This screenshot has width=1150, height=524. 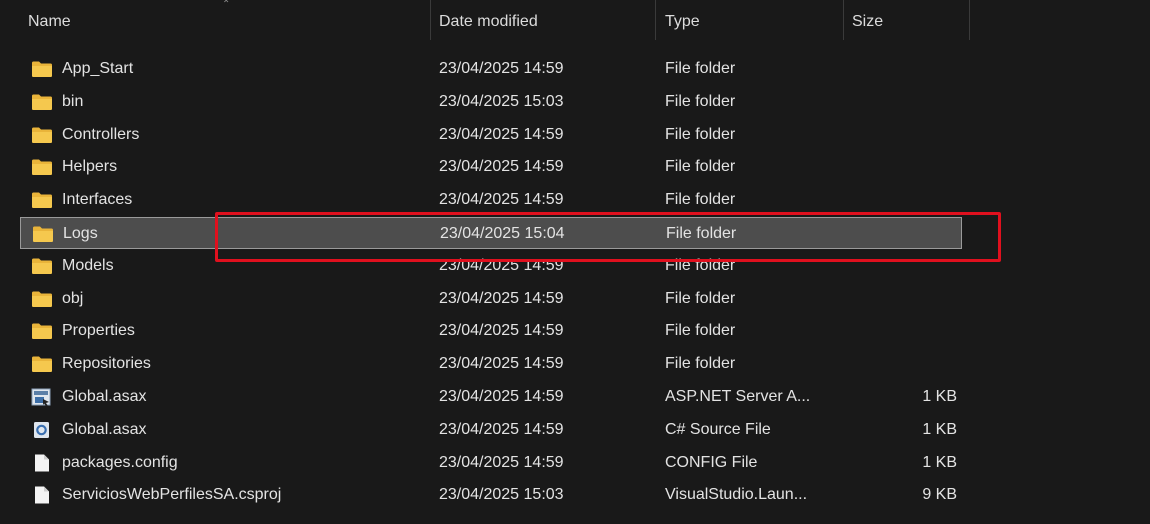 I want to click on file-name: Models, so click(x=88, y=265).